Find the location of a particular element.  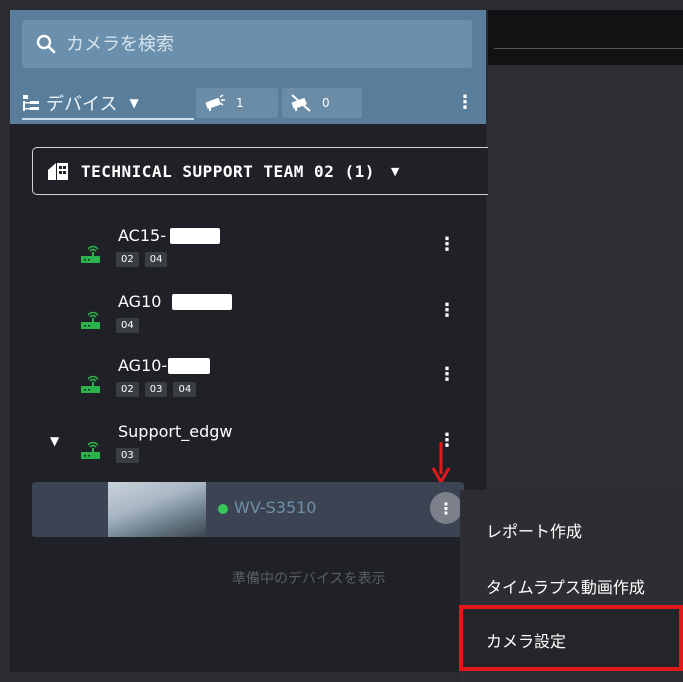

device-row: AG10- 02 03 04 ⋮ is located at coordinates (243, 380).